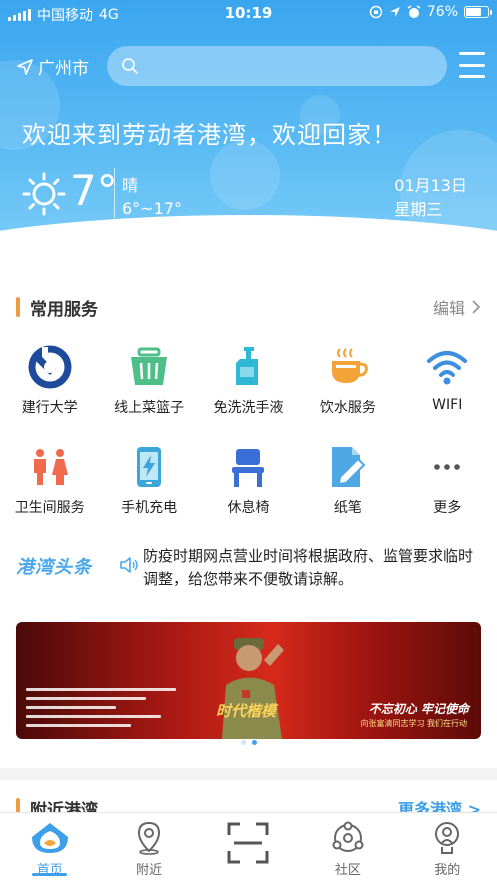 This screenshot has height=883, width=497. I want to click on sun-icon, so click(44, 194).